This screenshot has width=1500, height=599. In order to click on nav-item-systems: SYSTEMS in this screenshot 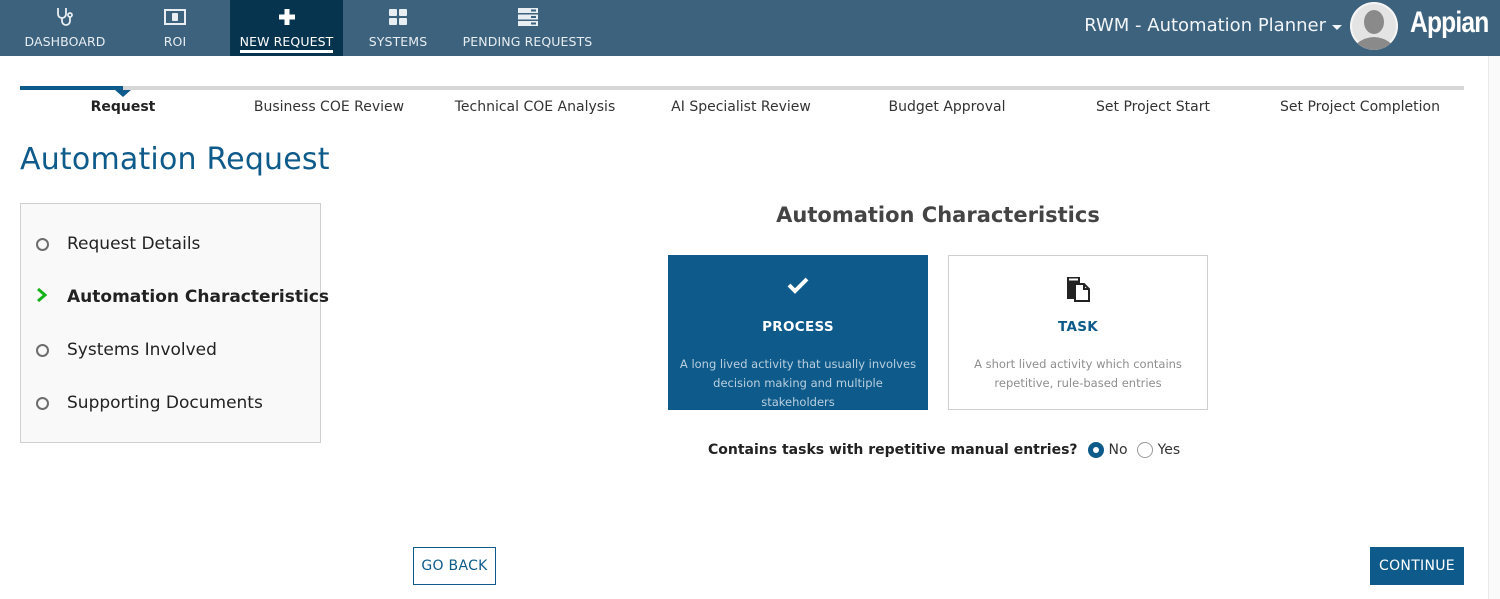, I will do `click(398, 28)`.